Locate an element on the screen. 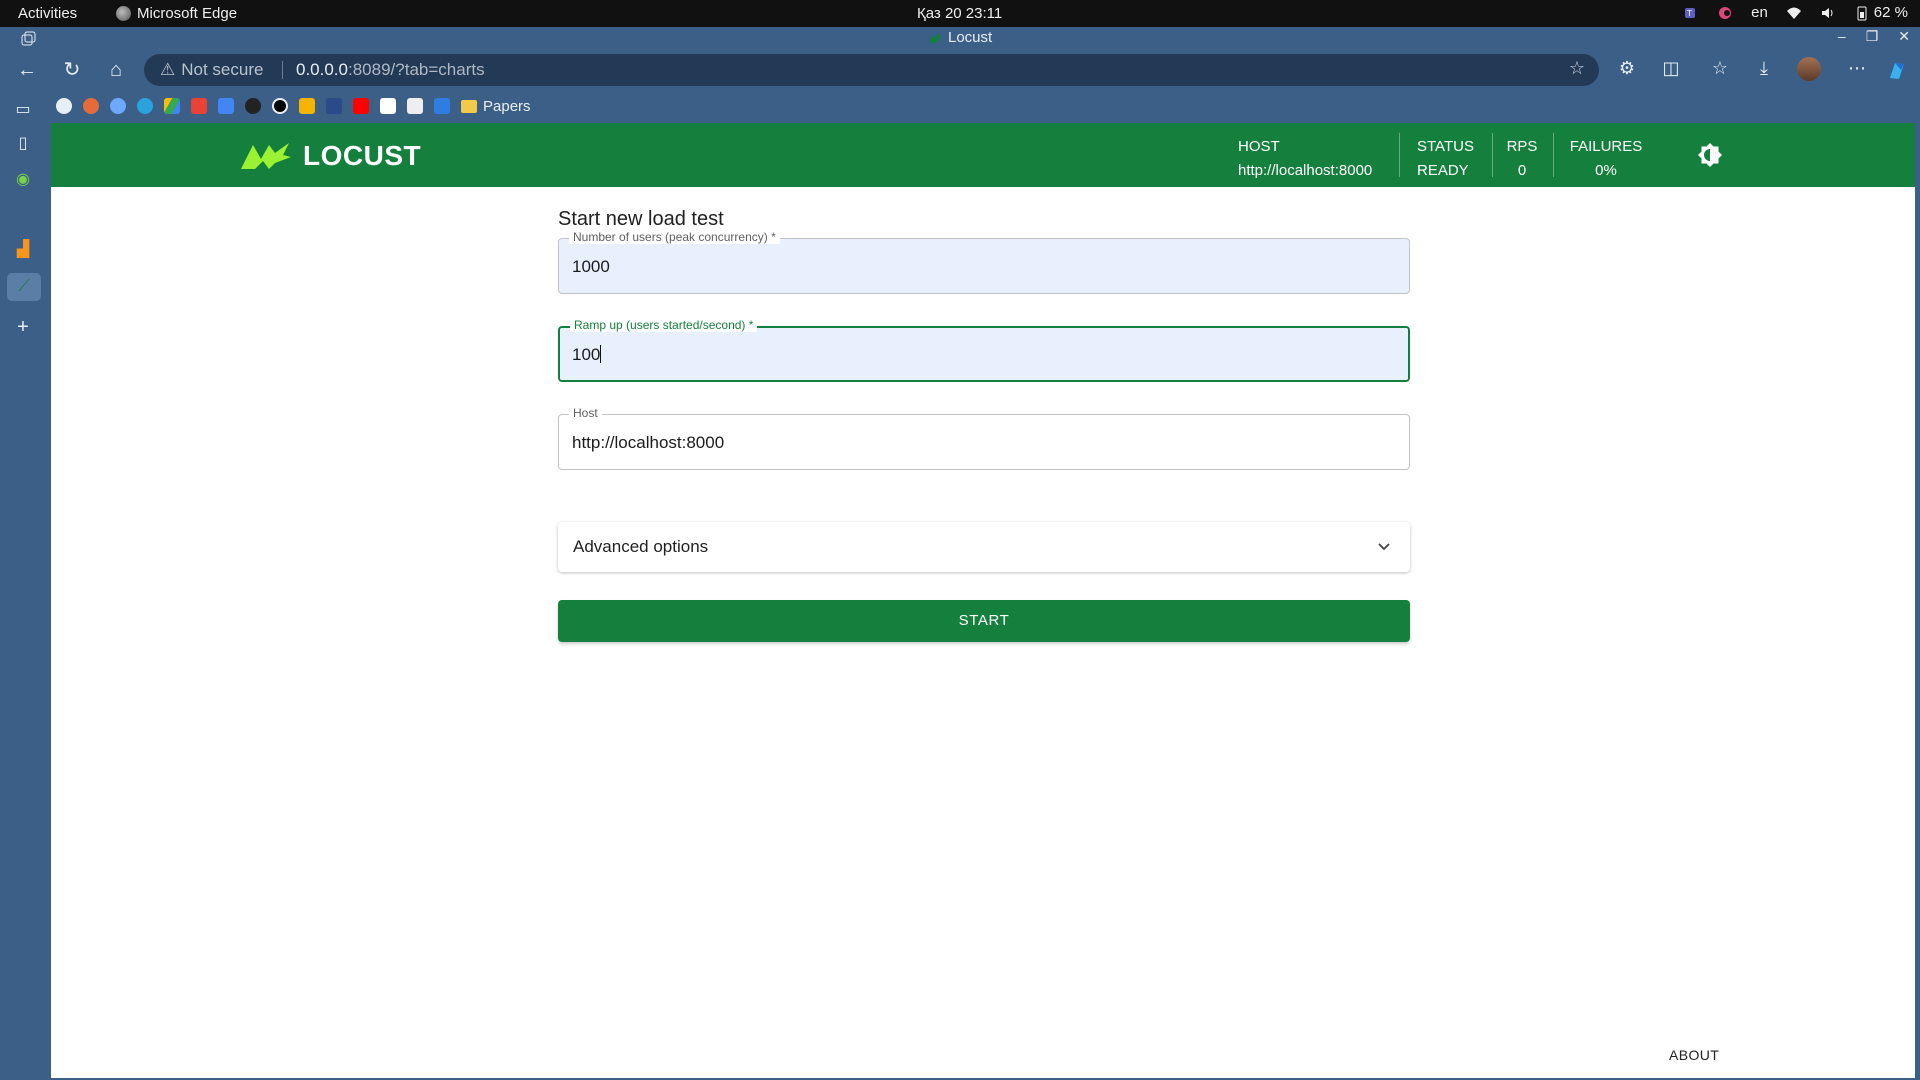 This screenshot has width=1920, height=1080. start-button: START is located at coordinates (984, 621).